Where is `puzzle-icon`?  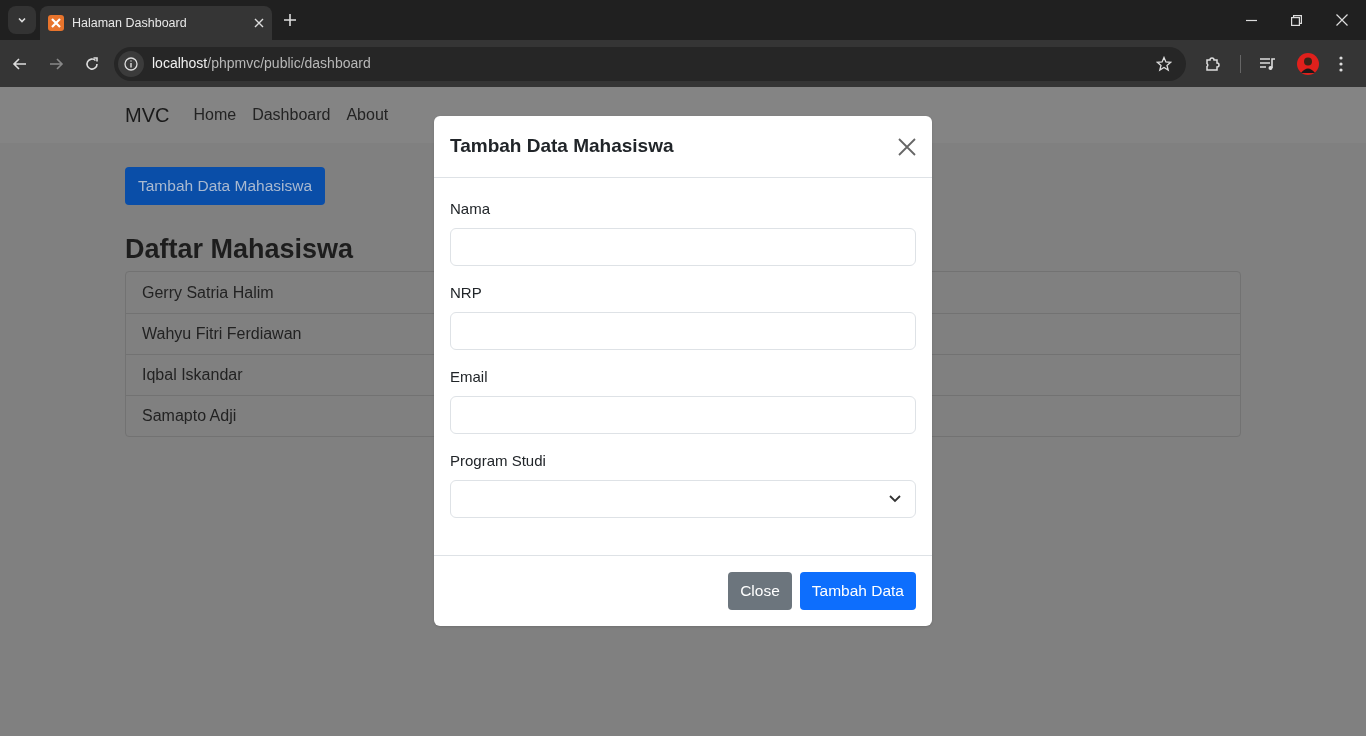 puzzle-icon is located at coordinates (1213, 63).